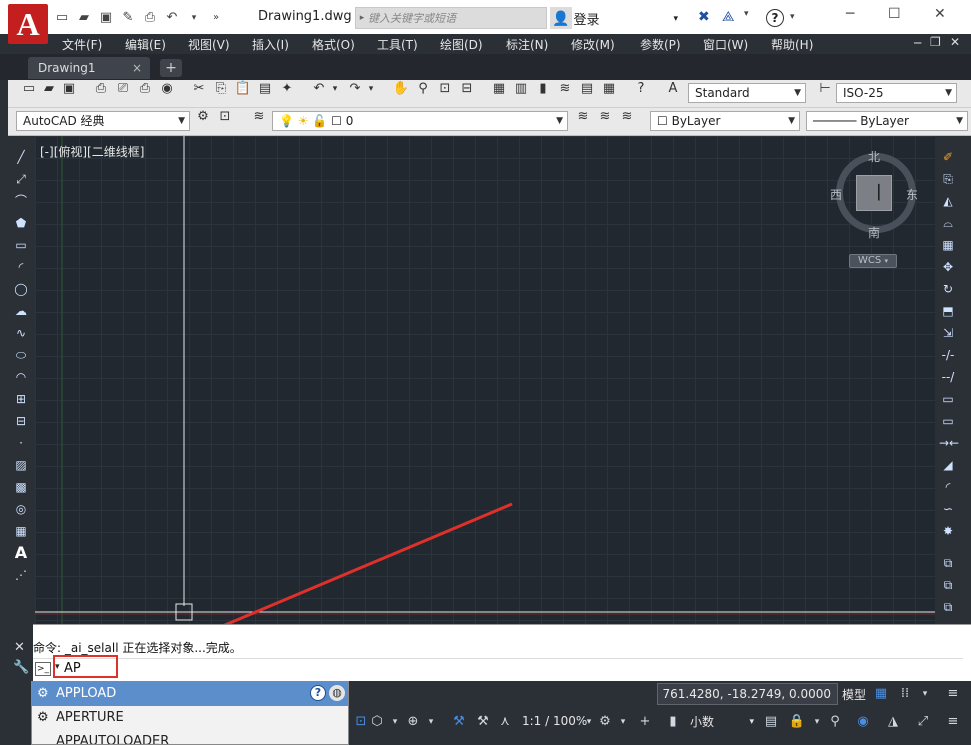  I want to click on fillet-icon: ◜, so click(948, 487).